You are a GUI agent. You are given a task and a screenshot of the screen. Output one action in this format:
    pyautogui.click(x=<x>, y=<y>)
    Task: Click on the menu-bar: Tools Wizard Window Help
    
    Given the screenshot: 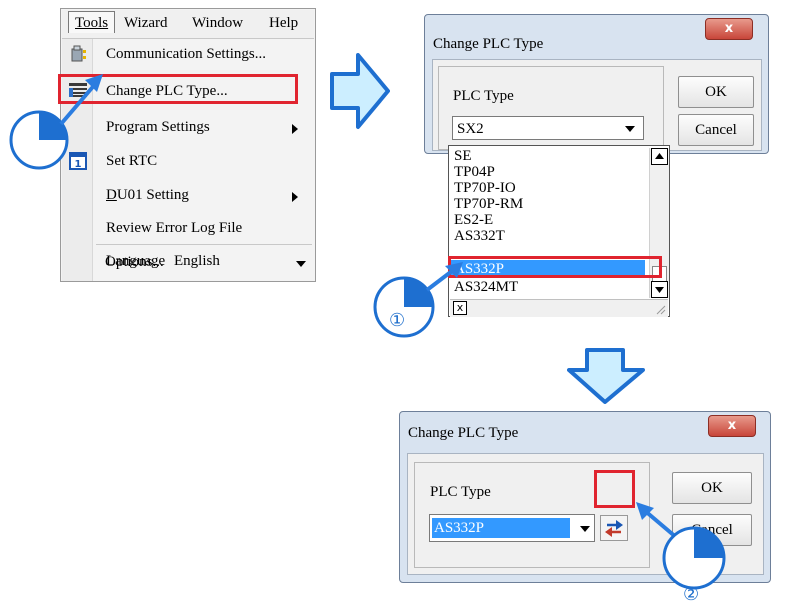 What is the action you would take?
    pyautogui.click(x=188, y=24)
    